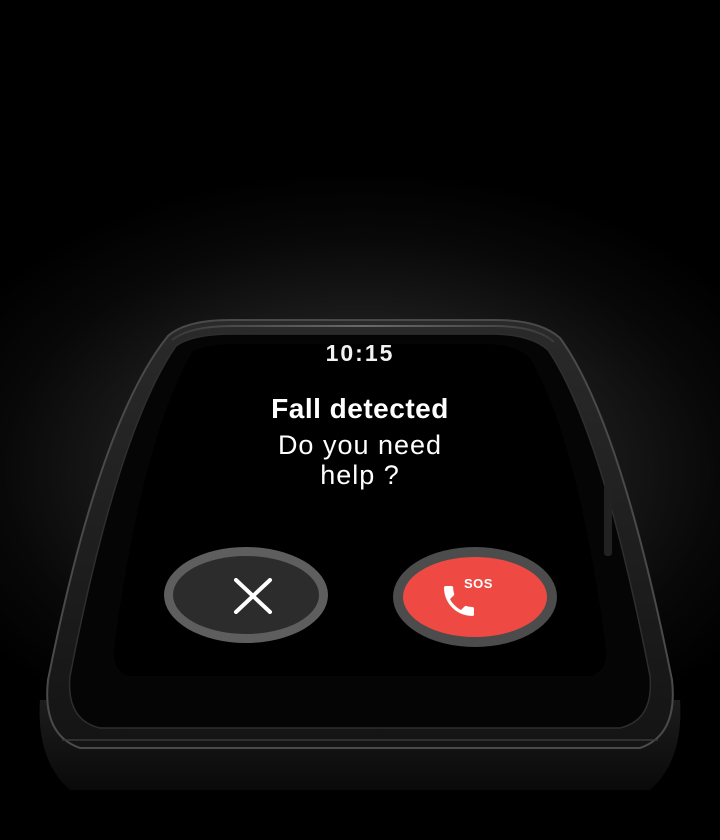 The height and width of the screenshot is (840, 720). Describe the element at coordinates (360, 353) in the screenshot. I see `clock-time: 10:15` at that location.